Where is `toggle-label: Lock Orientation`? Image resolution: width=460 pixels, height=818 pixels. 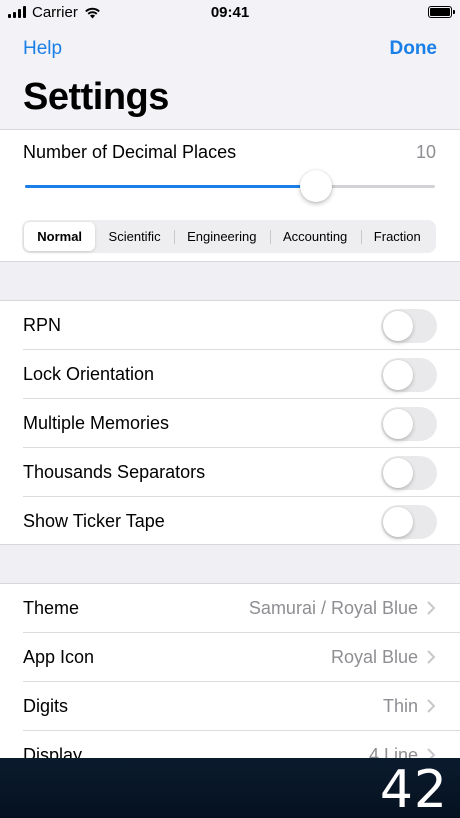 toggle-label: Lock Orientation is located at coordinates (89, 374).